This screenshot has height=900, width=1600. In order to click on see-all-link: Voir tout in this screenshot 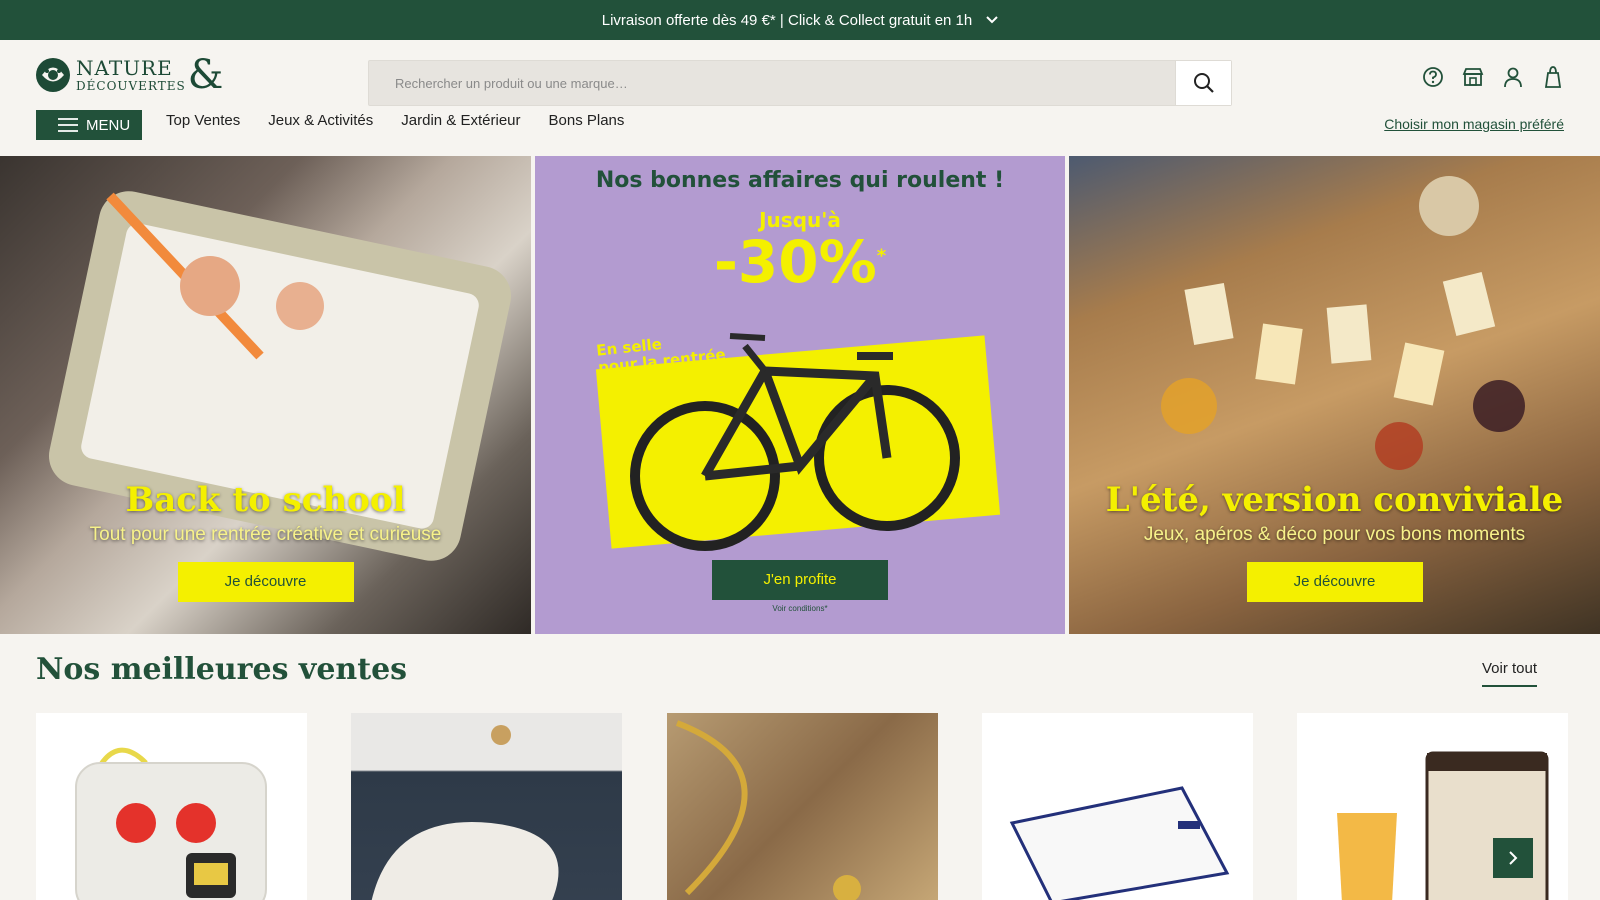, I will do `click(1510, 673)`.